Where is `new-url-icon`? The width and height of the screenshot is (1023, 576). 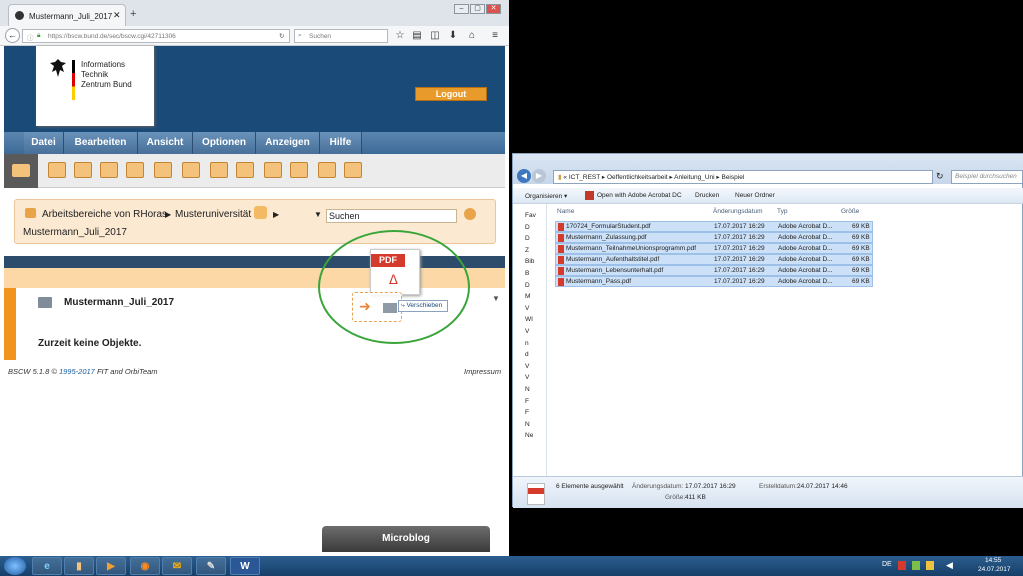 new-url-icon is located at coordinates (163, 170).